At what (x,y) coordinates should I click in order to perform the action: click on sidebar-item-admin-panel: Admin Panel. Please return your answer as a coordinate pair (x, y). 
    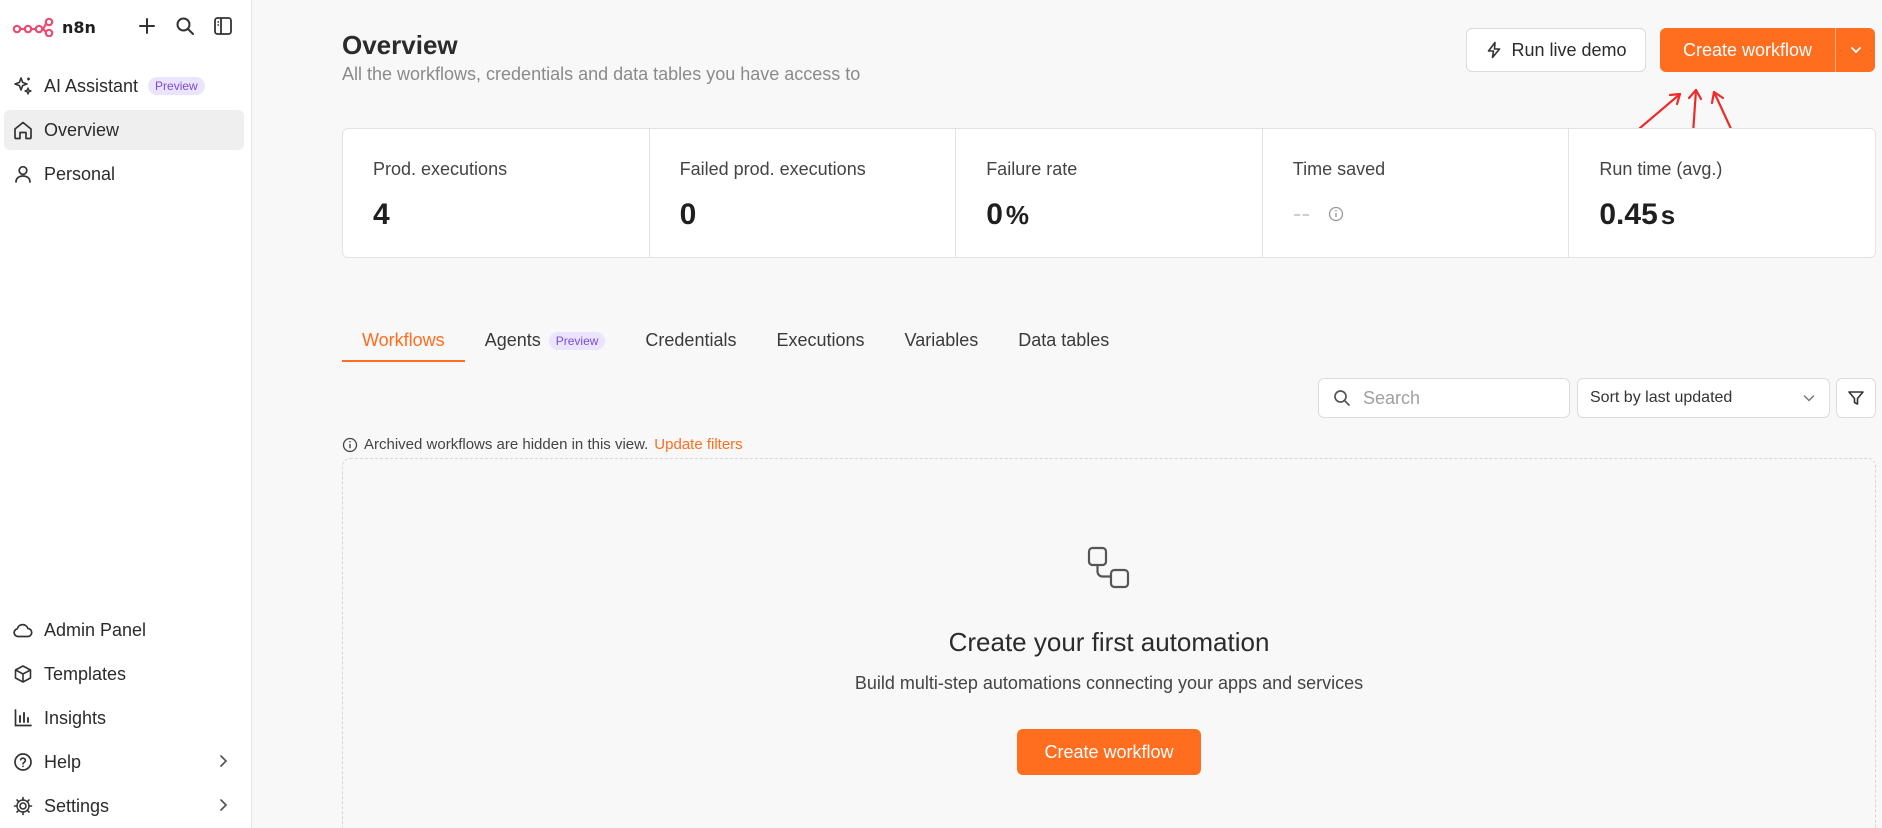
    Looking at the image, I should click on (124, 630).